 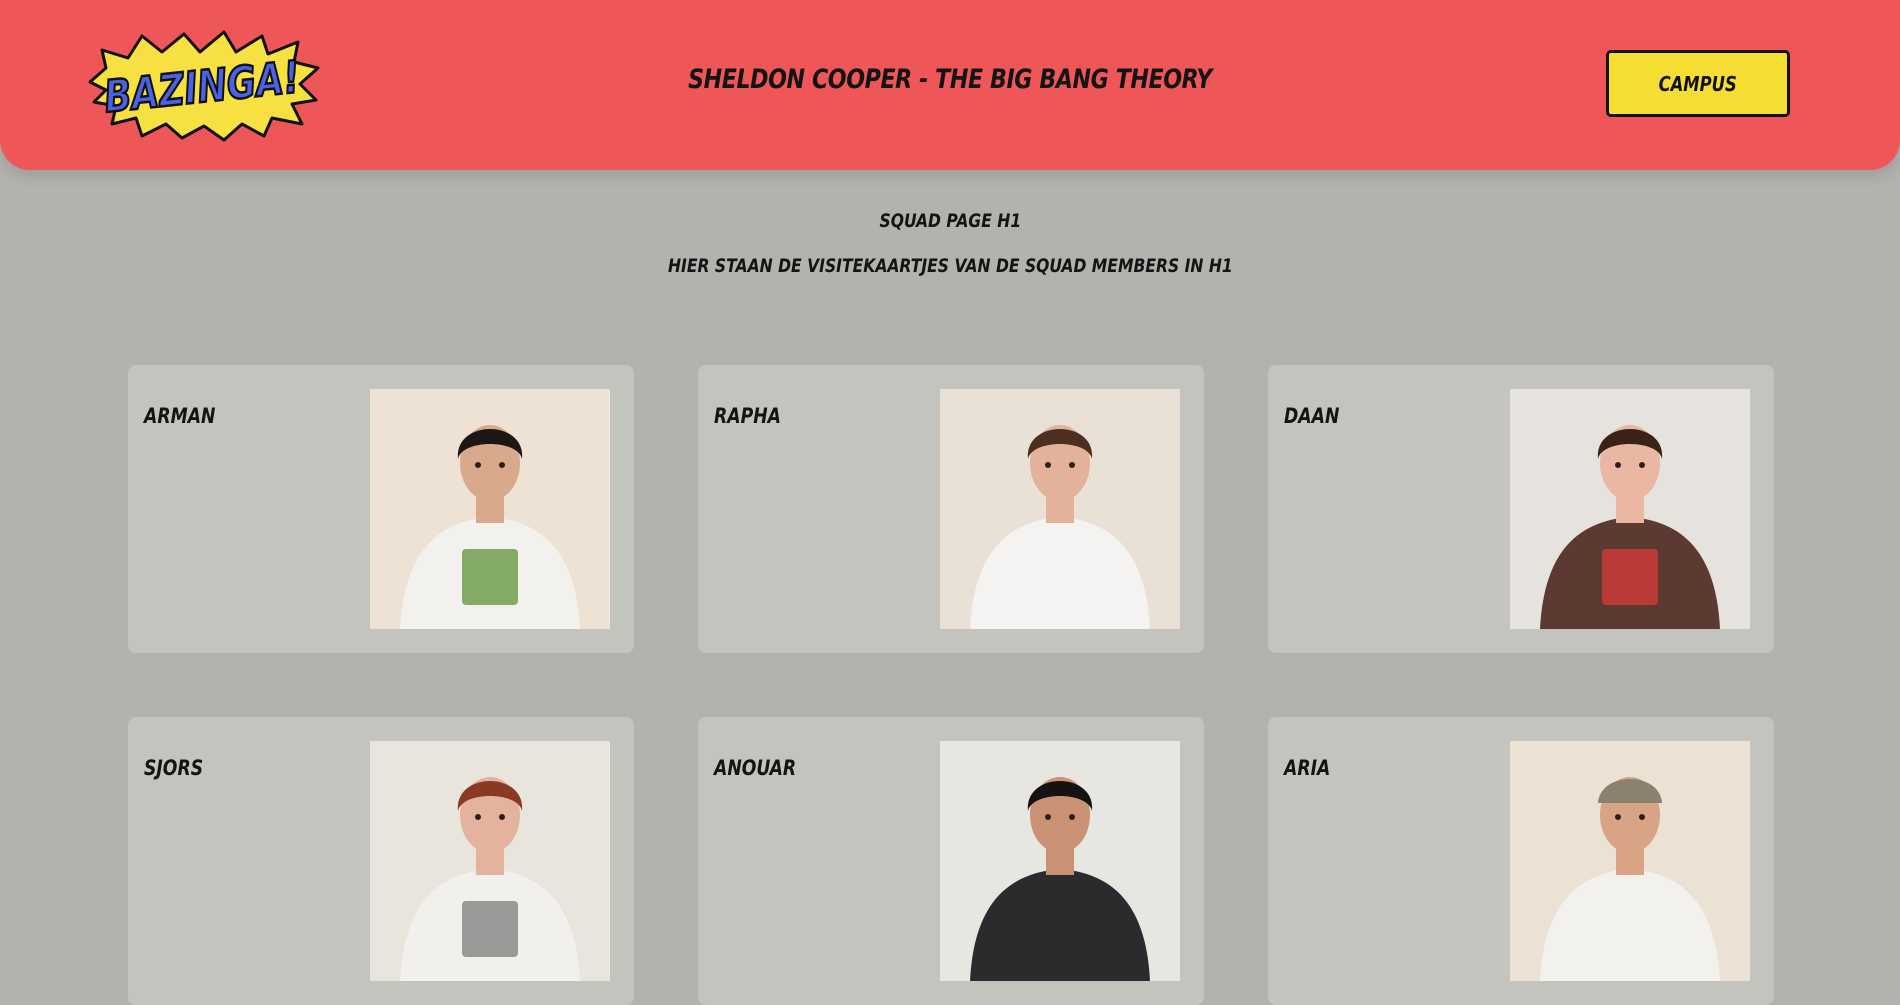 I want to click on member-card: Arman, so click(x=381, y=509).